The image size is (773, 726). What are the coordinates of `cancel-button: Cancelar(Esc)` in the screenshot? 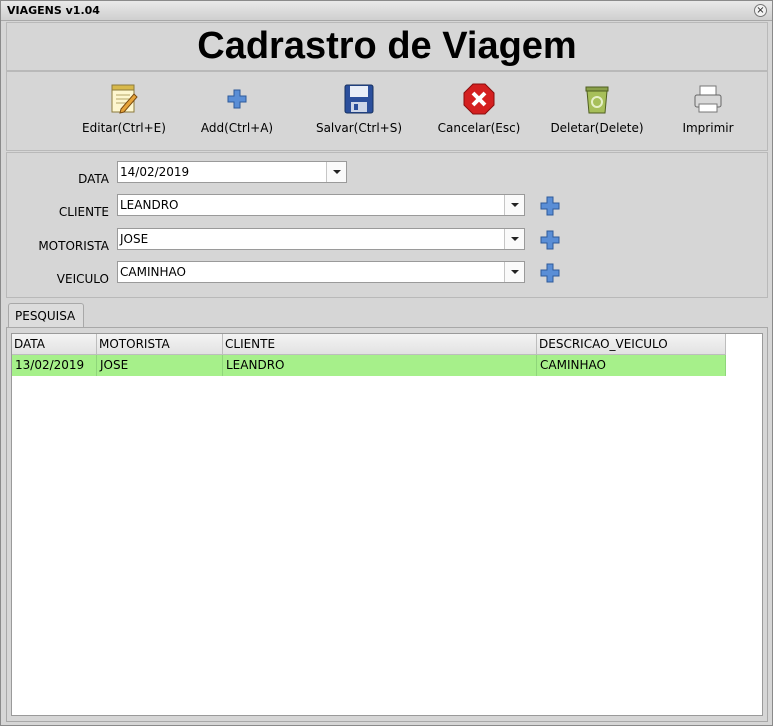 It's located at (479, 108).